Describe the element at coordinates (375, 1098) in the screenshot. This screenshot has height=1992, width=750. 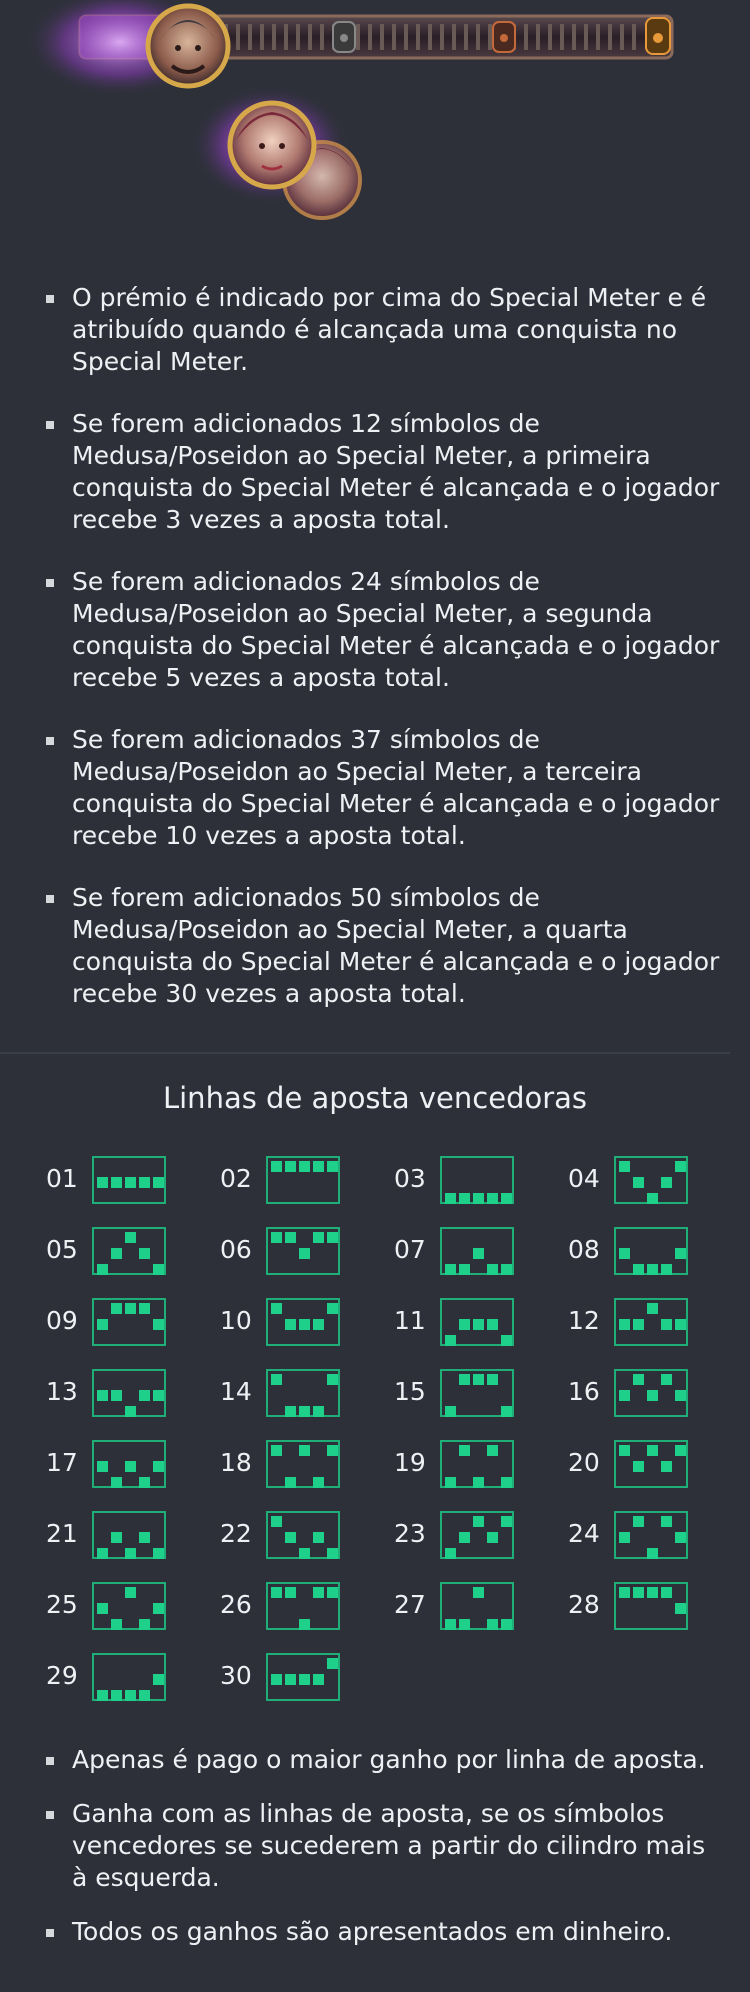
I see `paylines-title: Linhas de aposta vencedoras` at that location.